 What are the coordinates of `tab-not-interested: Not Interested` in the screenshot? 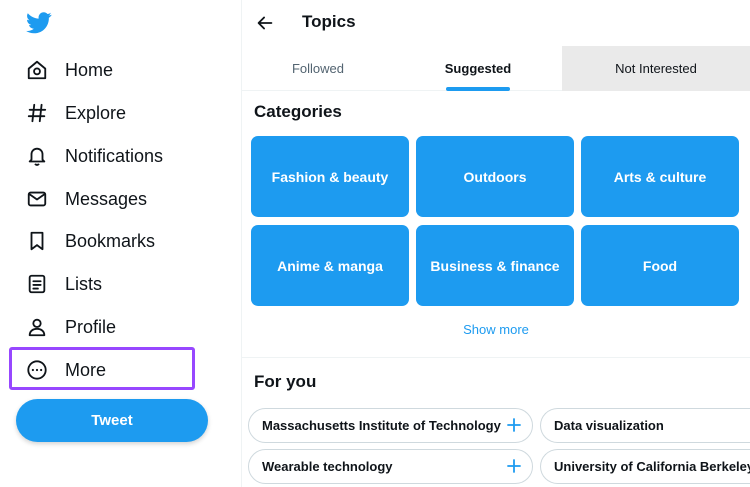 It's located at (656, 68).